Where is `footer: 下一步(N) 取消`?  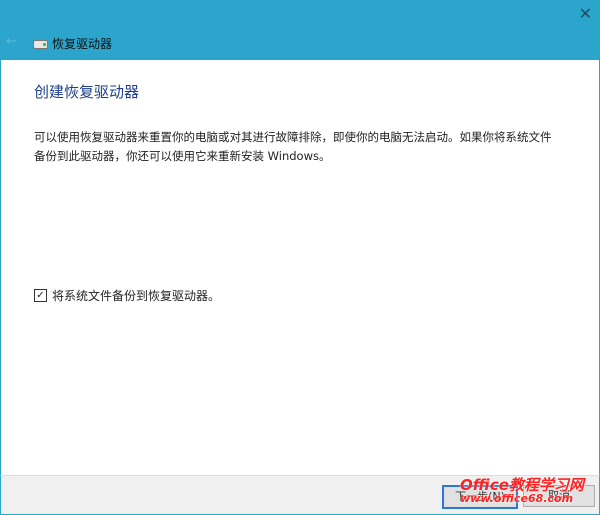 footer: 下一步(N) 取消 is located at coordinates (300, 495).